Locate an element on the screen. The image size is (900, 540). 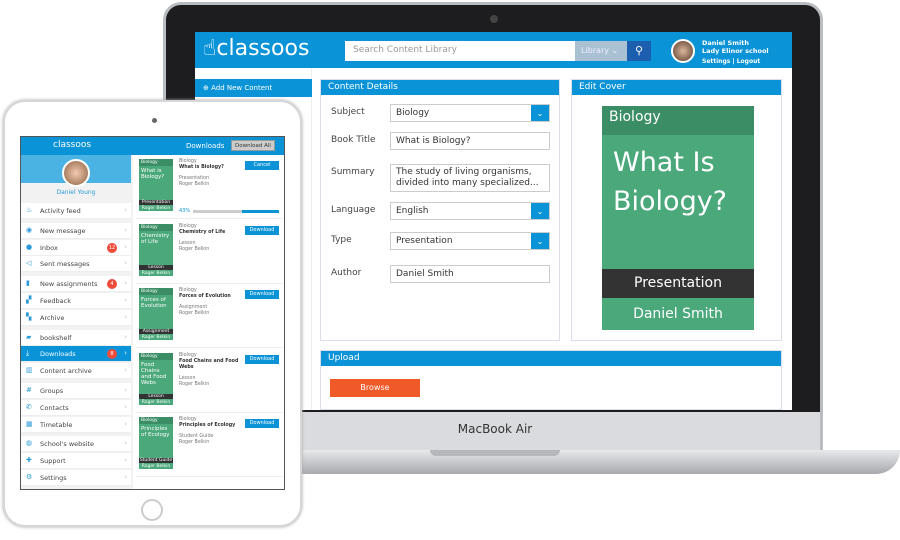
search-input: Search Content Library is located at coordinates (461, 51).